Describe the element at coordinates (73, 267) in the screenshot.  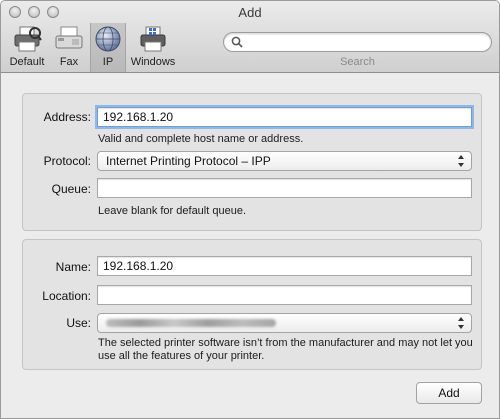
I see `name-label: Name:` at that location.